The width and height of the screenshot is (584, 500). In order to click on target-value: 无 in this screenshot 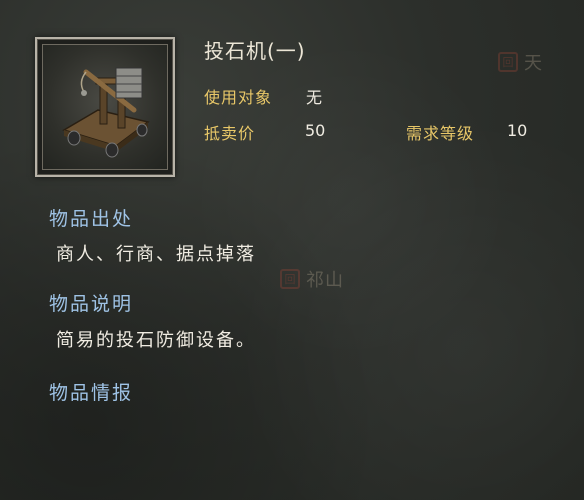, I will do `click(314, 97)`.